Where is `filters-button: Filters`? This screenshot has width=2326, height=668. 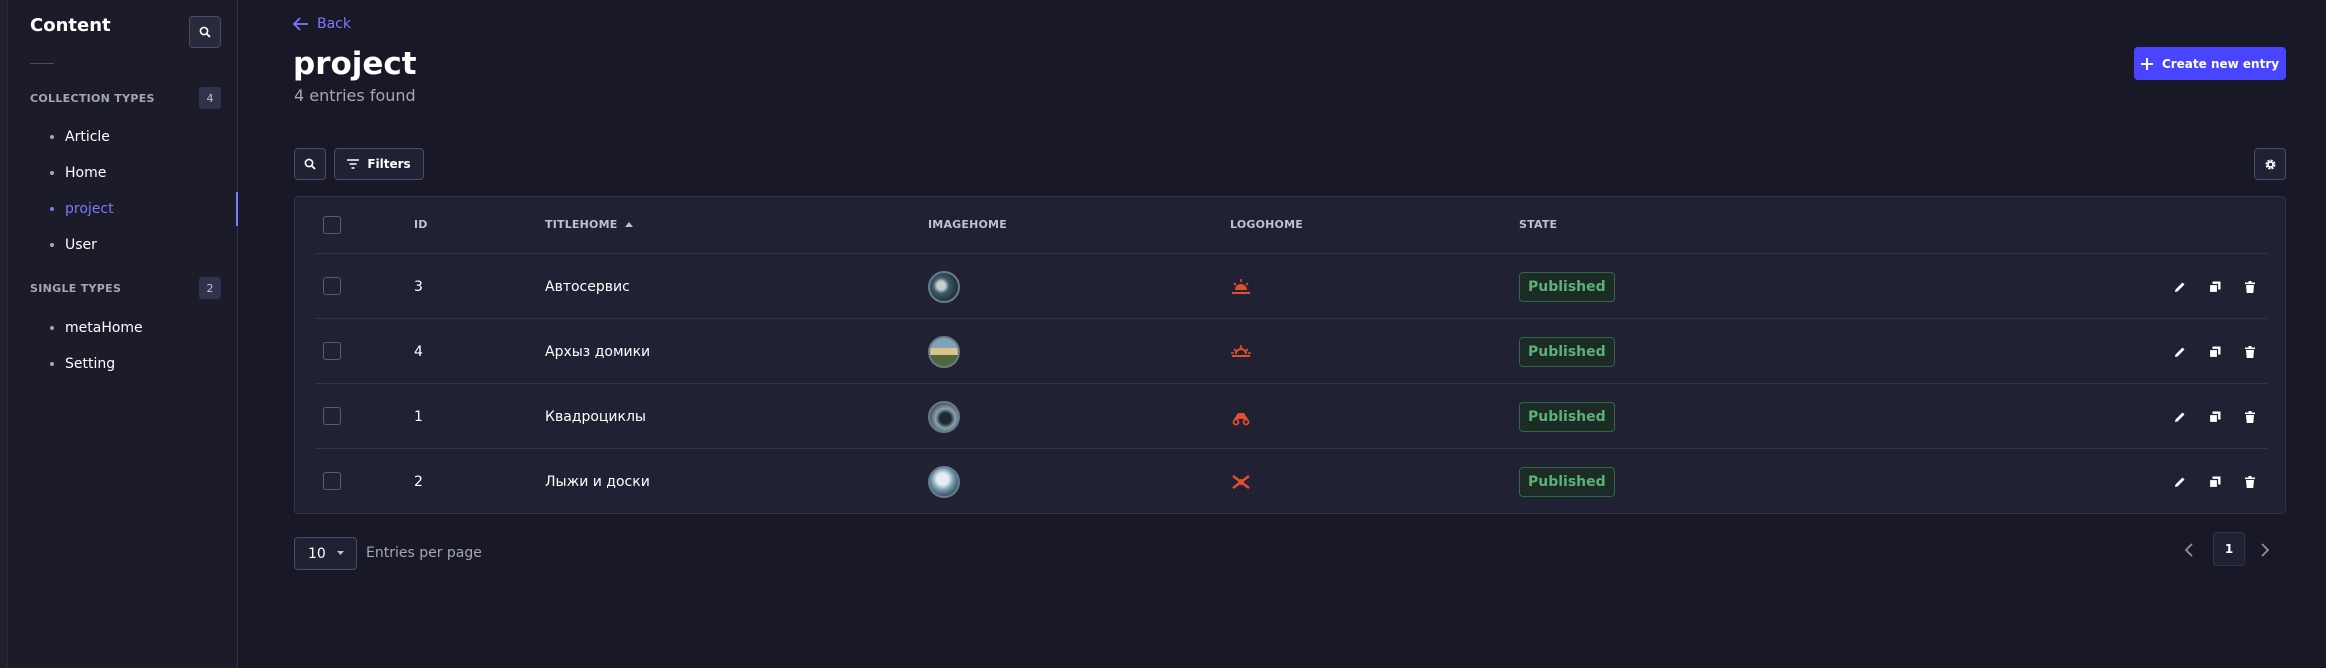 filters-button: Filters is located at coordinates (379, 164).